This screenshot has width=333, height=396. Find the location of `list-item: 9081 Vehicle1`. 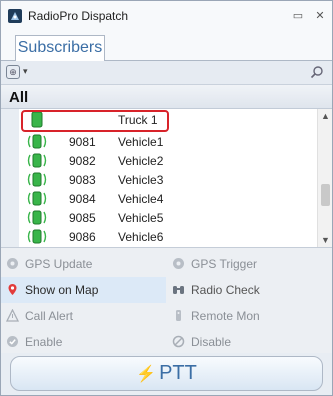

list-item: 9081 Vehicle1 is located at coordinates (168, 141).